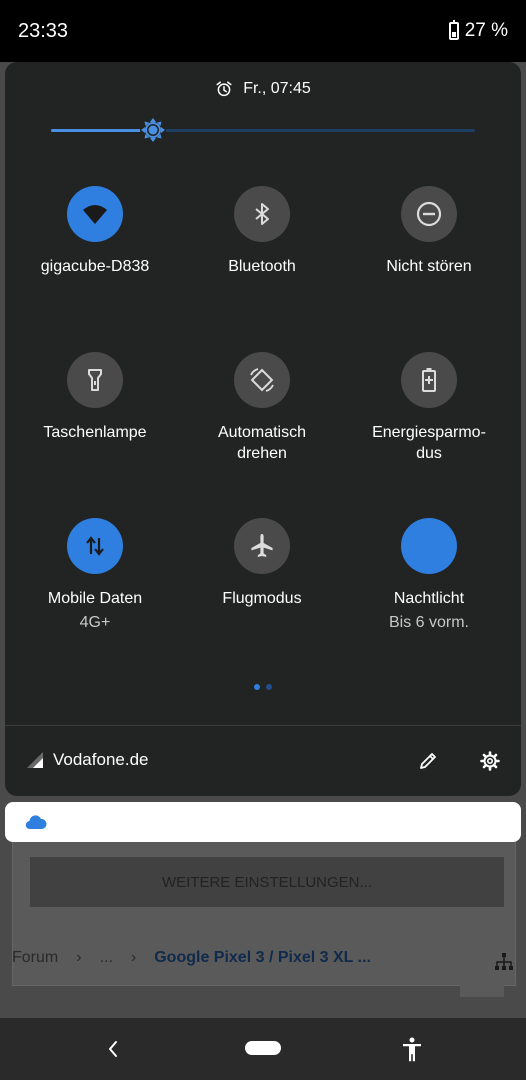 This screenshot has width=526, height=1080. What do you see at coordinates (262, 598) in the screenshot?
I see `tile-label: Flugmodus` at bounding box center [262, 598].